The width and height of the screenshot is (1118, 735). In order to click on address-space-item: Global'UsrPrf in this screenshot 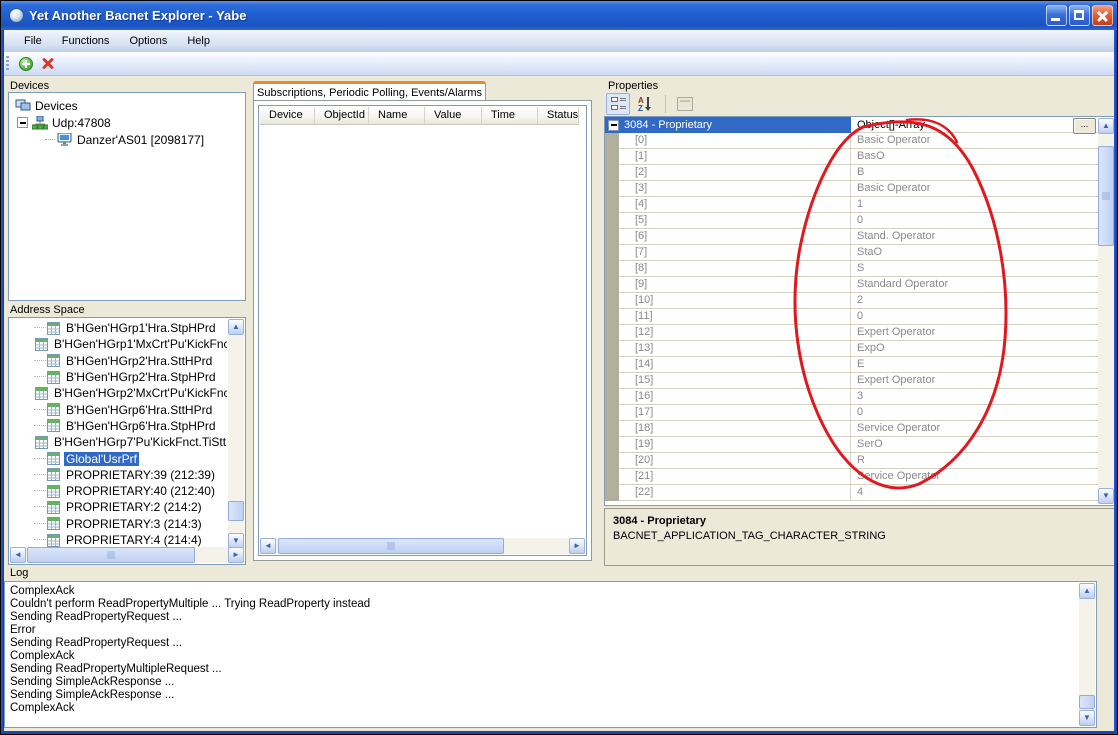, I will do `click(118, 458)`.